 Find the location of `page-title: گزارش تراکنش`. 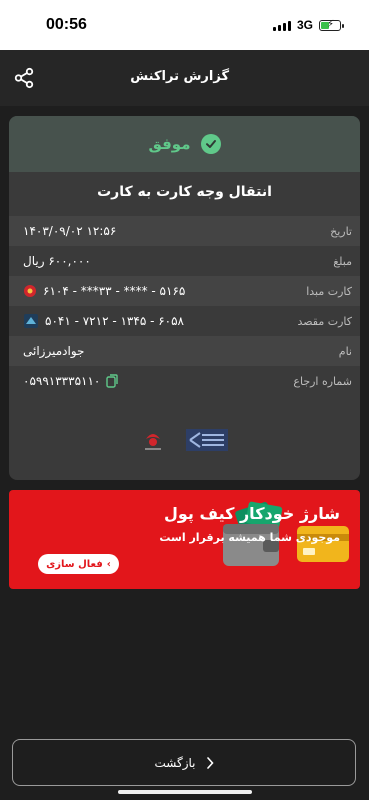

page-title: گزارش تراکنش is located at coordinates (179, 76).